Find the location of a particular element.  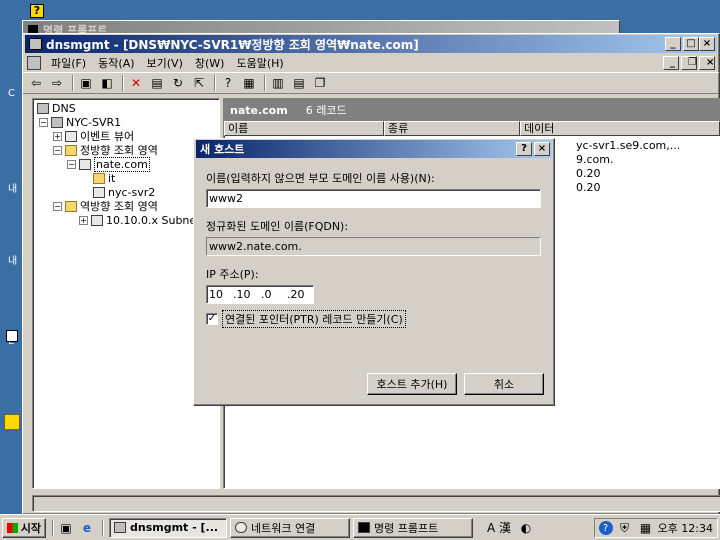

child-close-button: × is located at coordinates (707, 62).